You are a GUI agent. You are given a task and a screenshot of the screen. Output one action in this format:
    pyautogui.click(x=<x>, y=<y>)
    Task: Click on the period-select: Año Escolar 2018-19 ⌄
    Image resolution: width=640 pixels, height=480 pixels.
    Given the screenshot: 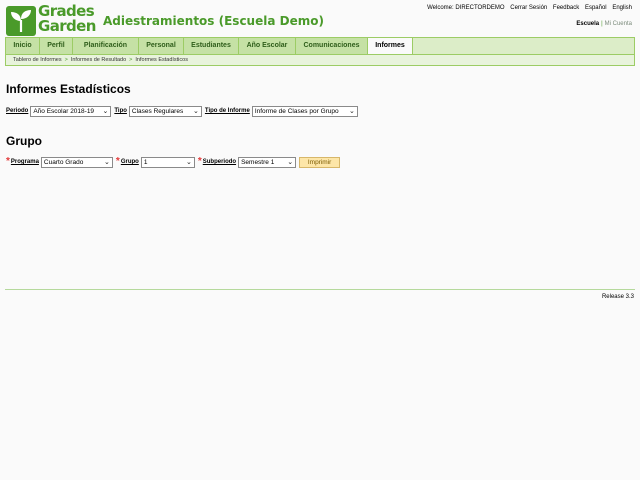 What is the action you would take?
    pyautogui.click(x=71, y=111)
    